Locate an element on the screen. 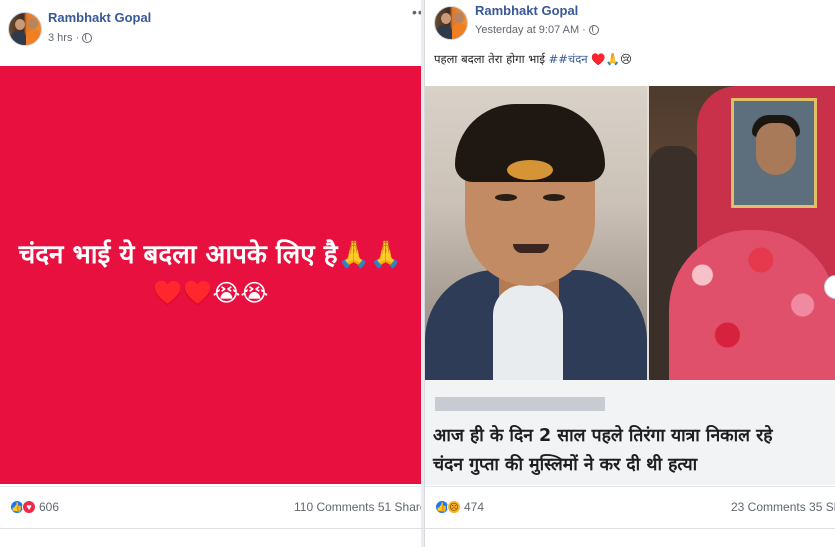 This screenshot has width=835, height=547. engagement-counts: 110 Comments 51 Shares is located at coordinates (357, 507).